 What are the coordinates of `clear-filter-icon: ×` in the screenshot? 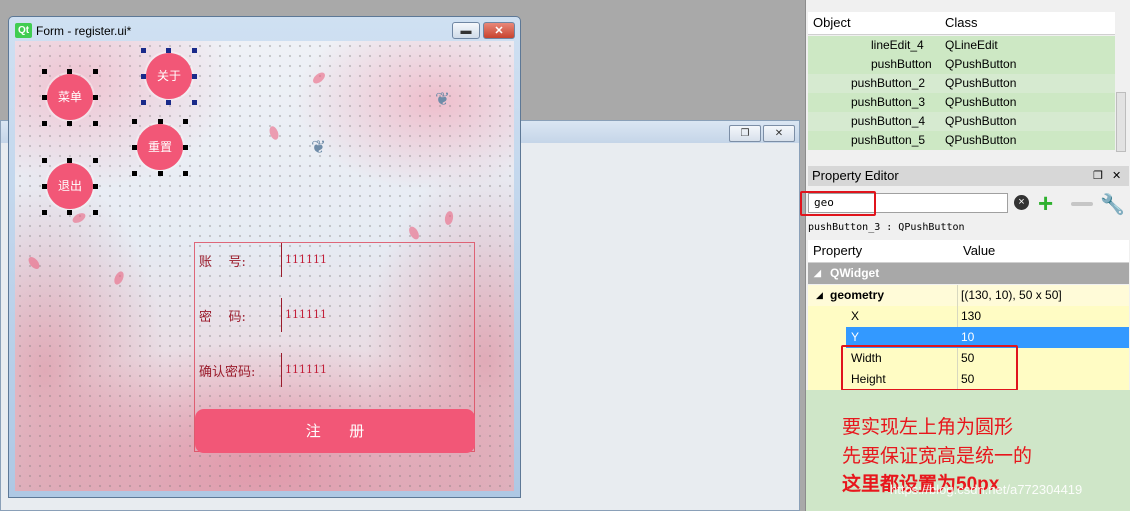 It's located at (1021, 202).